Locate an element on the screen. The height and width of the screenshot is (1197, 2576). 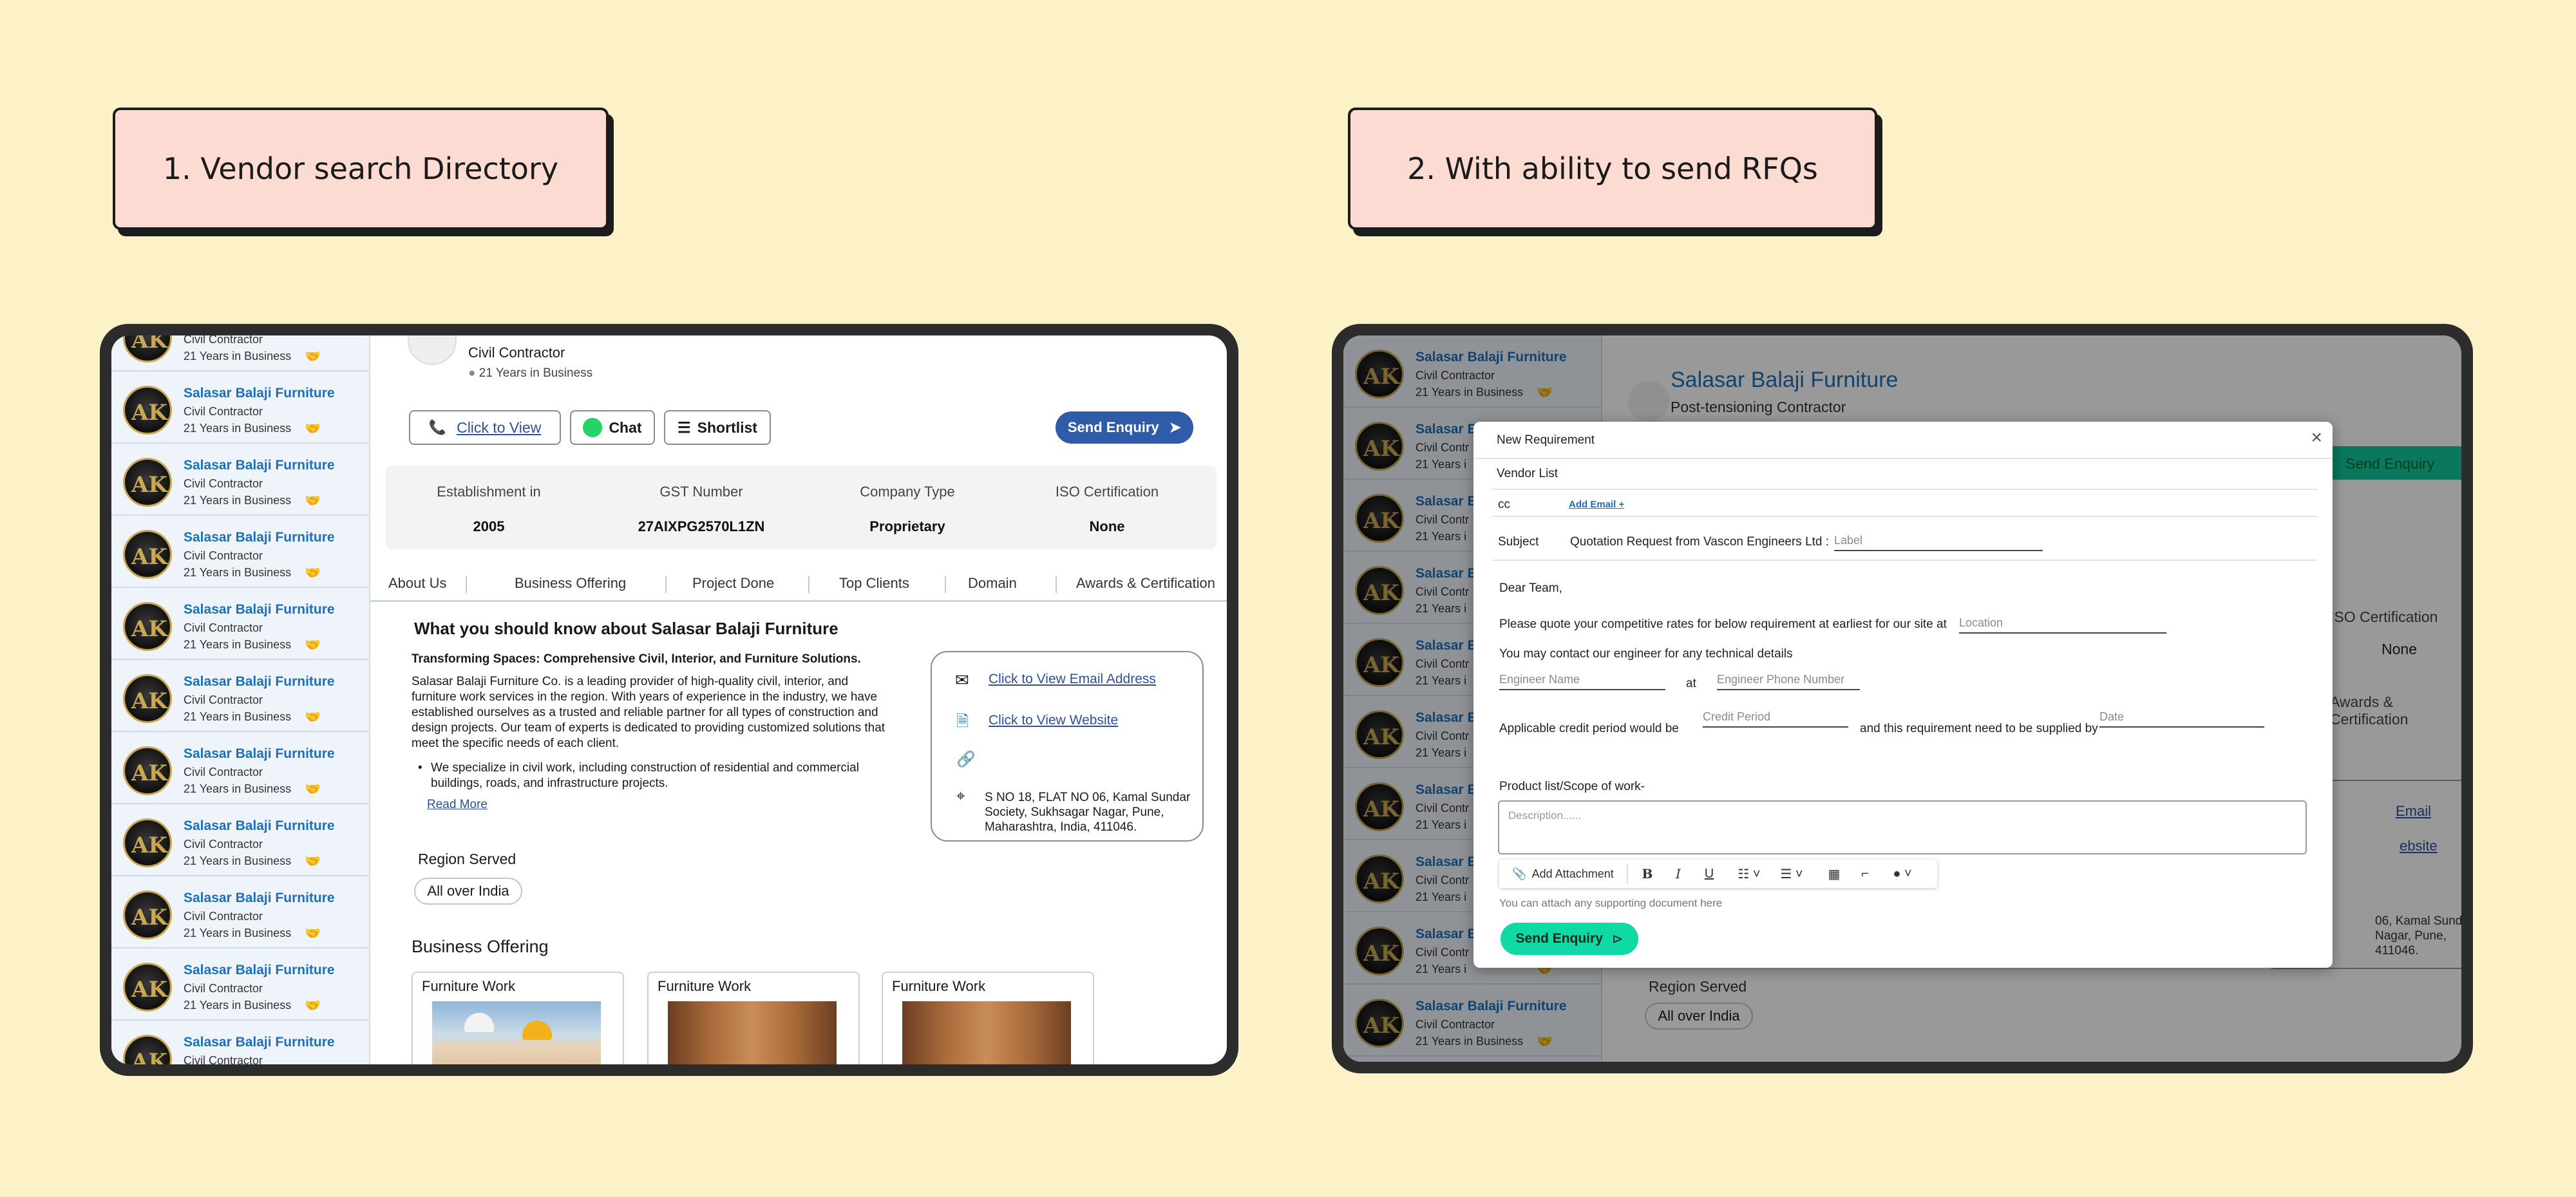
tab-about-us: About Us is located at coordinates (417, 584).